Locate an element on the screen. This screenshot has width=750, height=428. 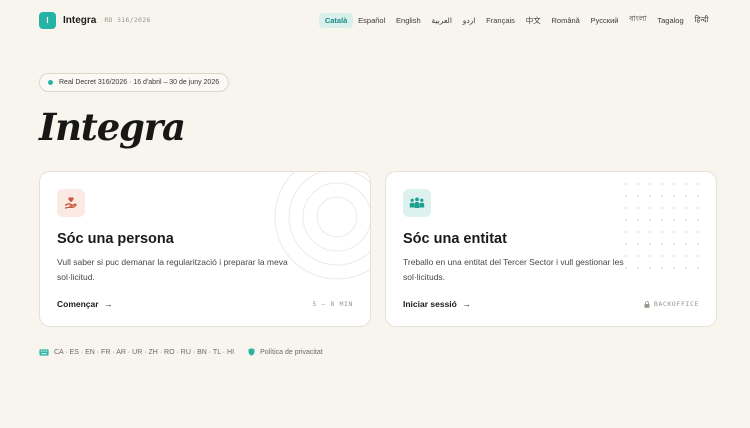
brand-decree: RD 316/2026 is located at coordinates (127, 20).